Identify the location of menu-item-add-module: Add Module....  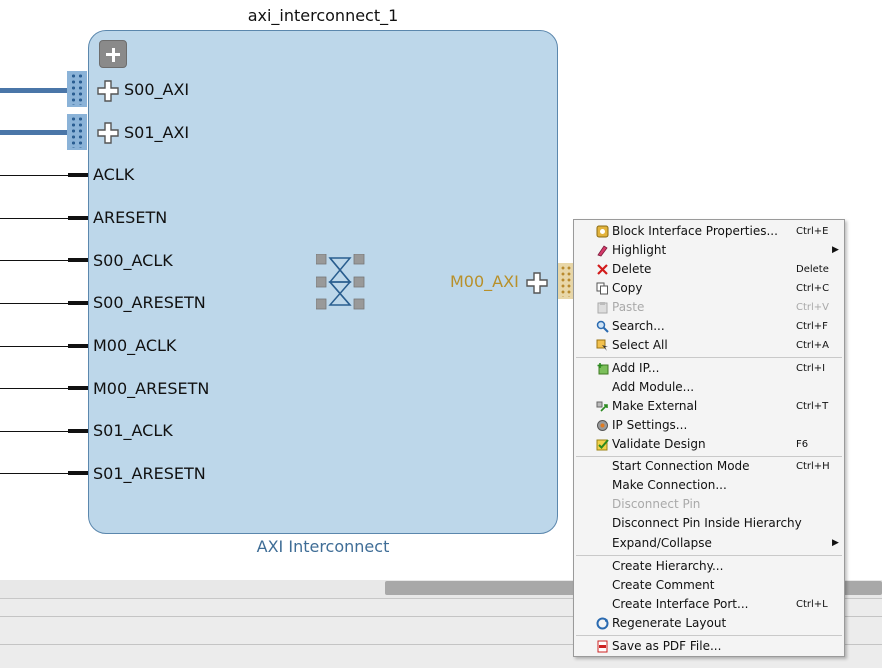
(709, 387).